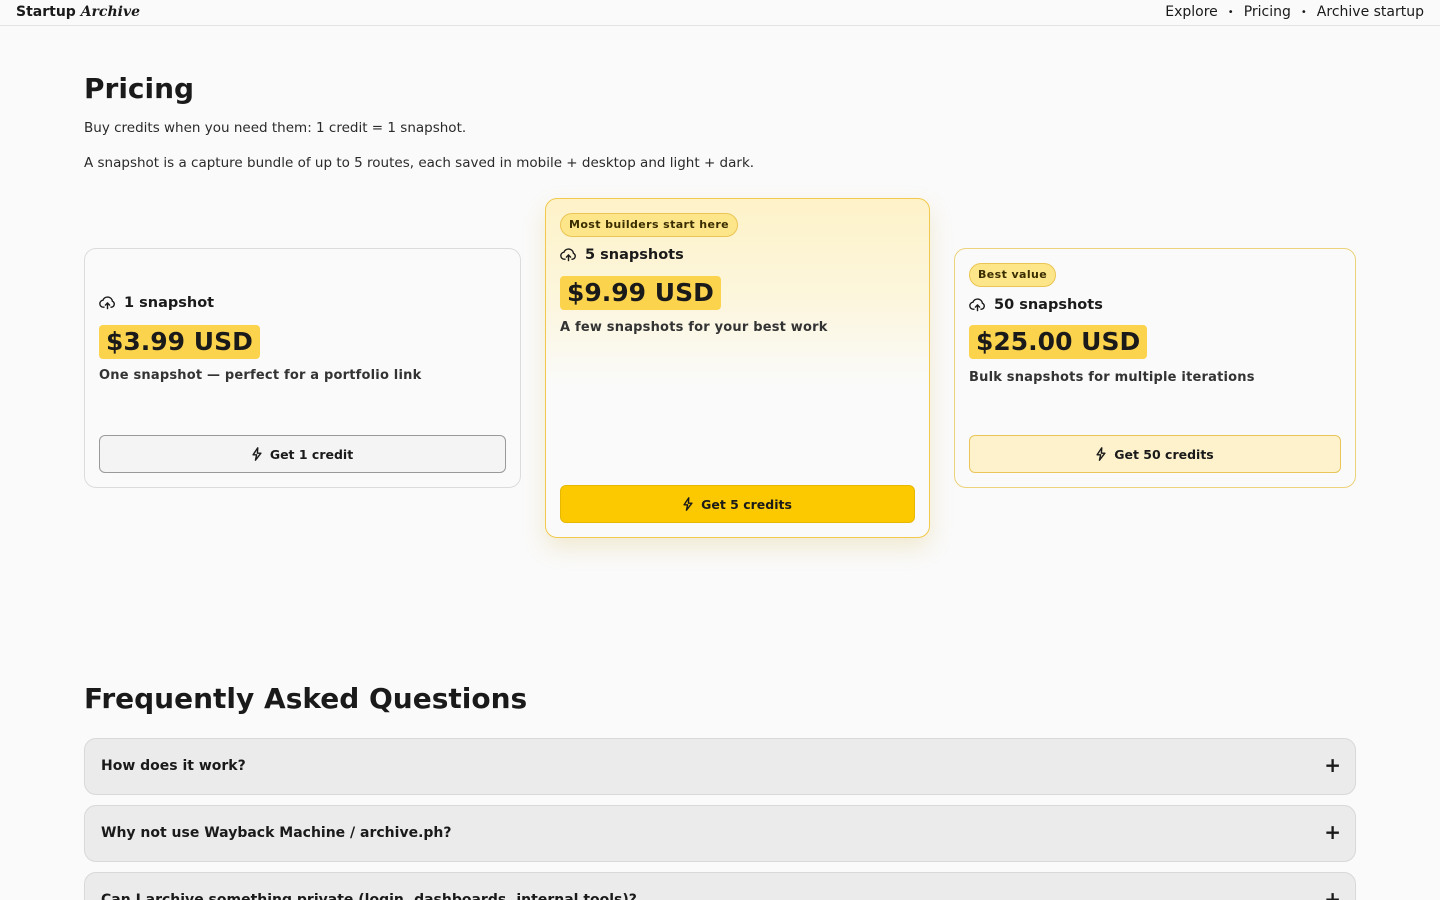  I want to click on plan-price: $9.99 USD, so click(640, 293).